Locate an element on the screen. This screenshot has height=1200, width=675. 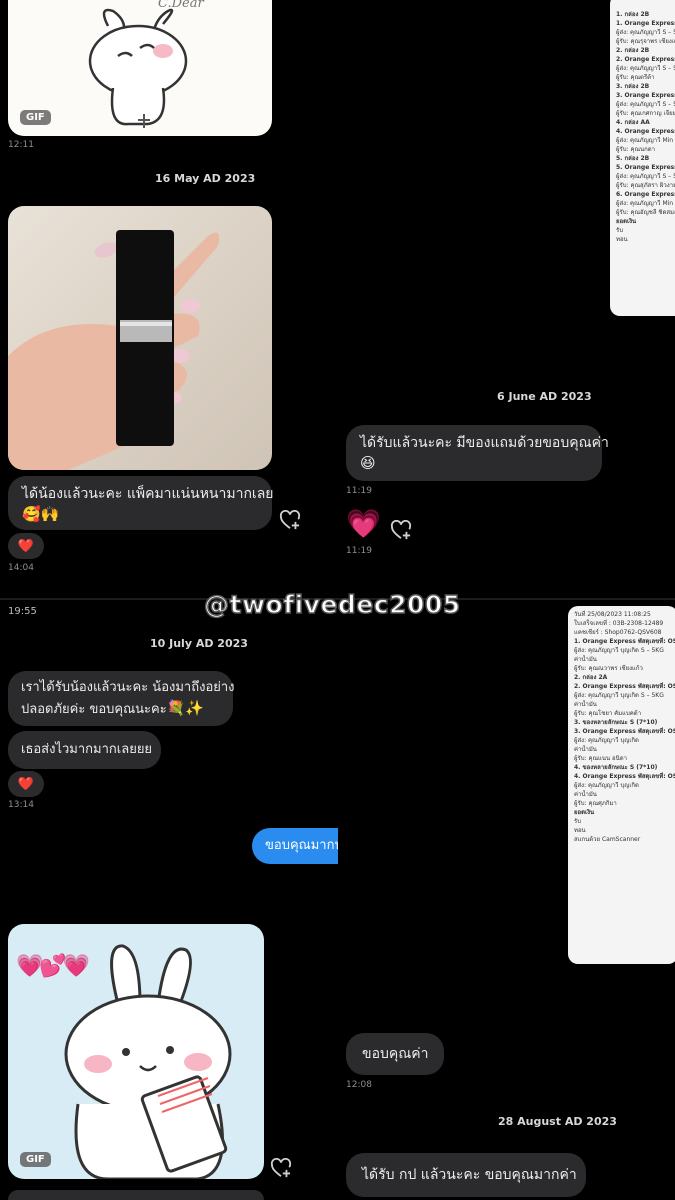
receipt-line: 2. Orange Express เลขพัสดุ: OS is located at coordinates (645, 59).